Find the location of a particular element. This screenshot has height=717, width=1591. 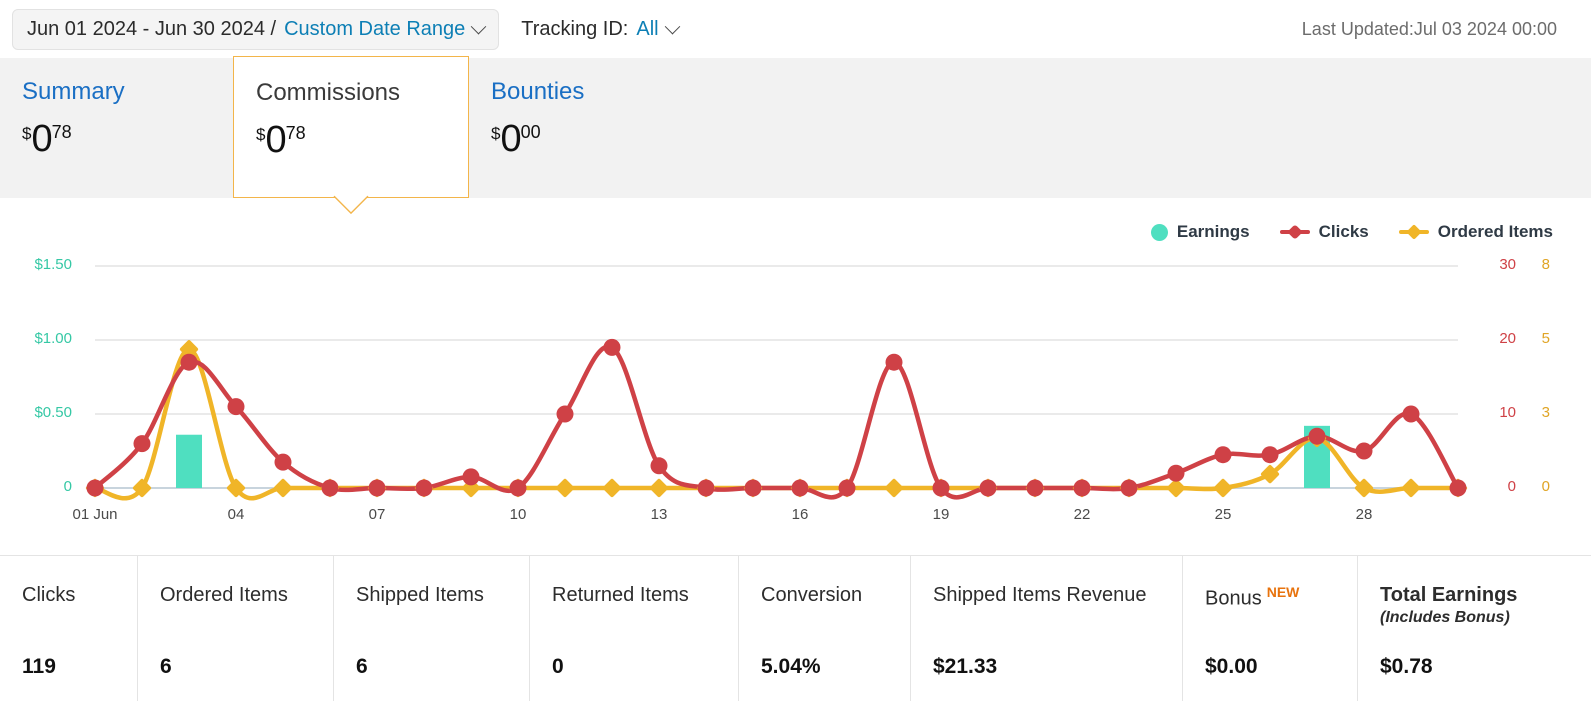

x-axis-tick-label: 07 is located at coordinates (377, 514).